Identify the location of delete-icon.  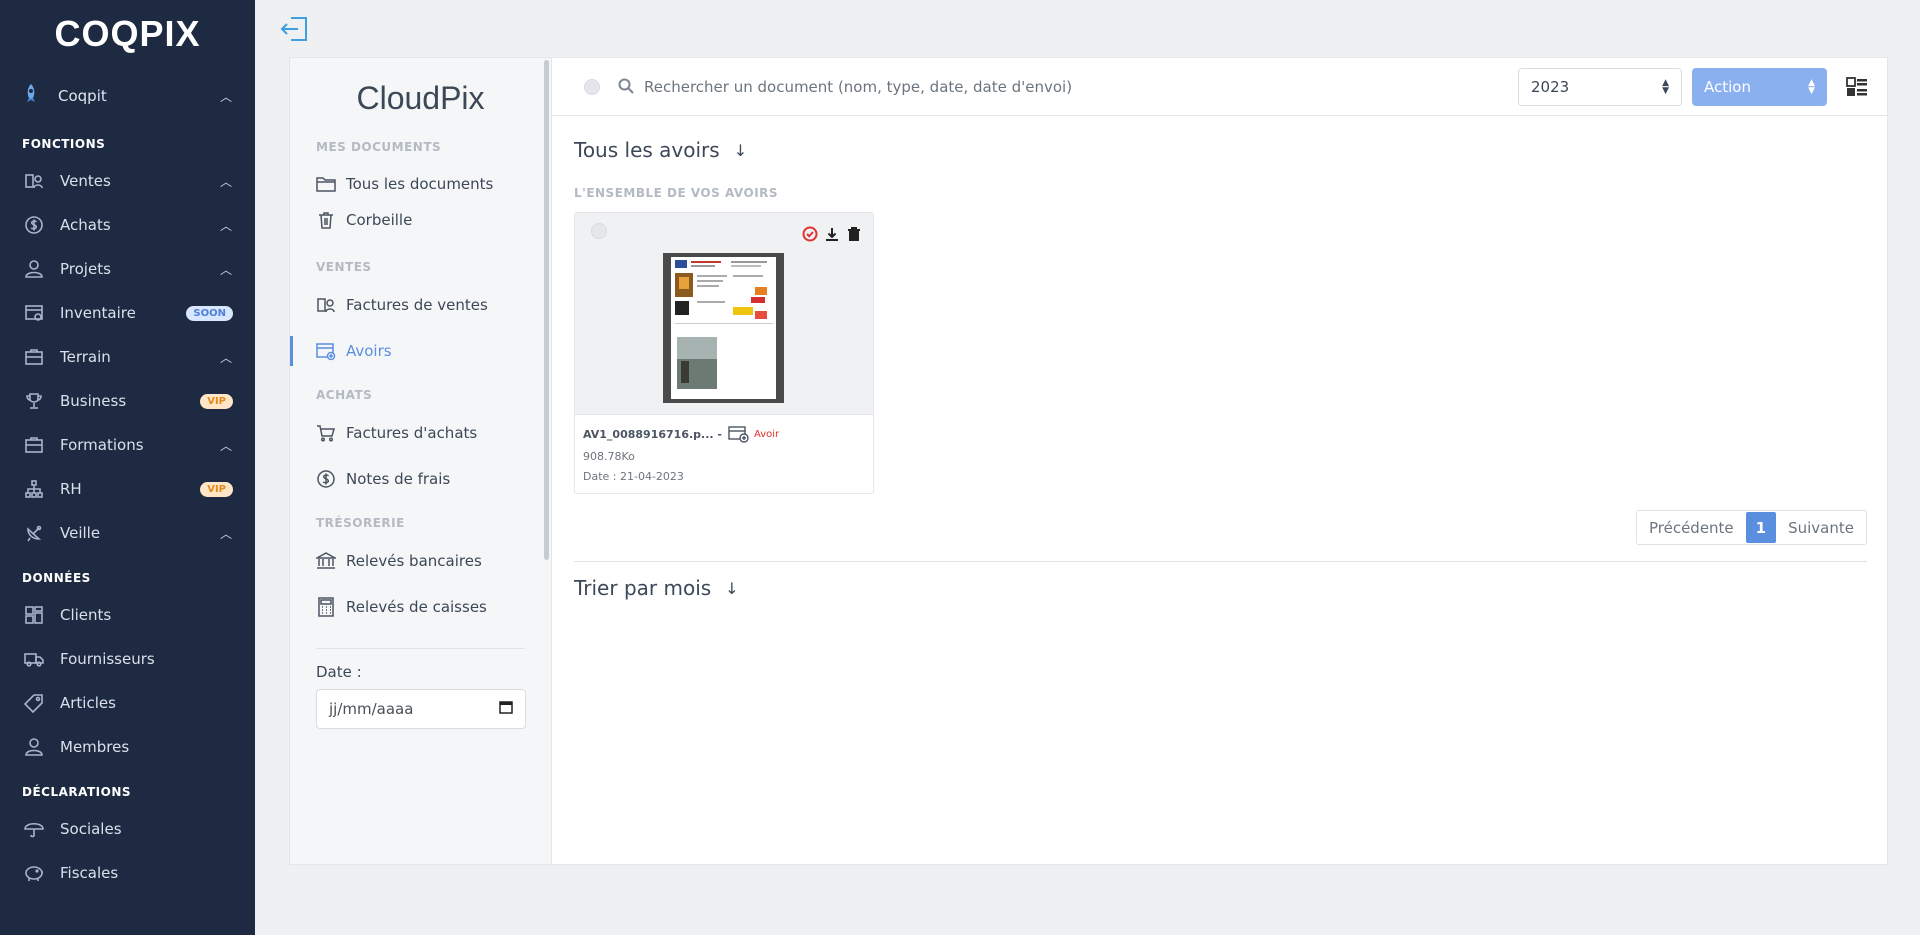
(854, 234).